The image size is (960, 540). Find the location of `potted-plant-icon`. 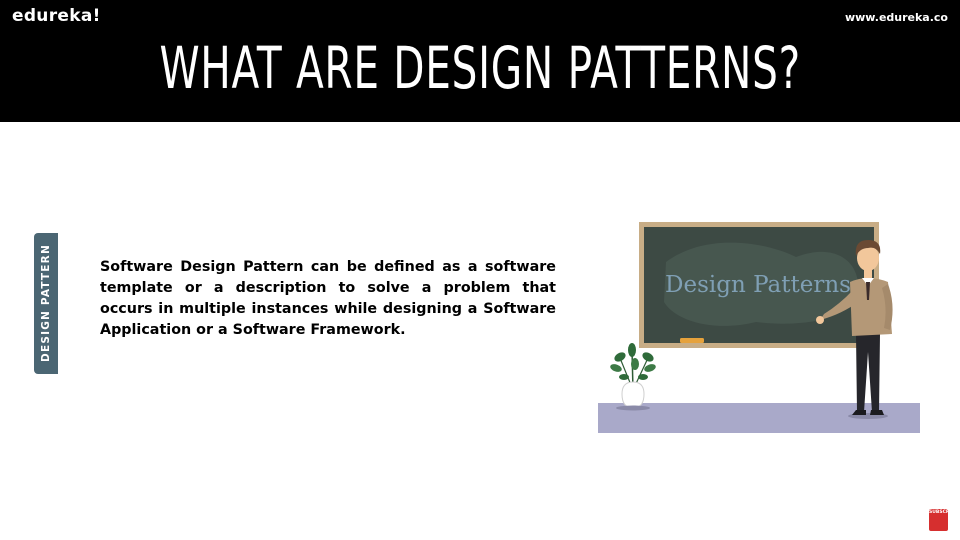

potted-plant-icon is located at coordinates (633, 377).